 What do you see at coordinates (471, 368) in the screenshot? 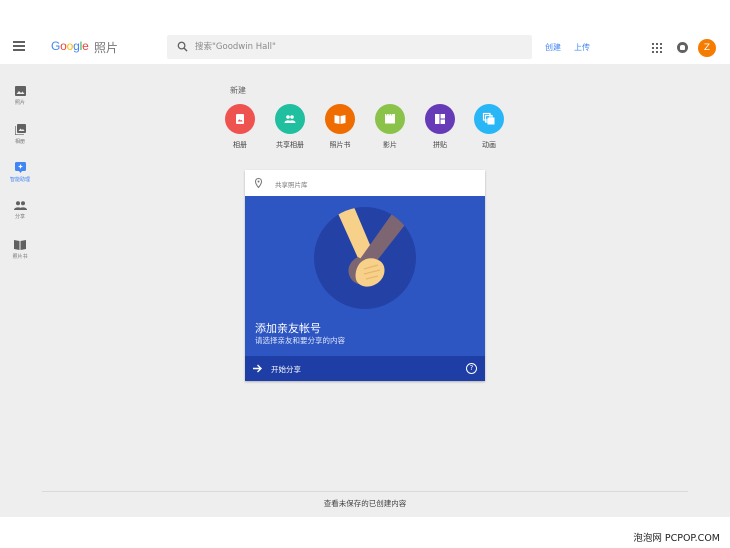
I see `help-icon: ?` at bounding box center [471, 368].